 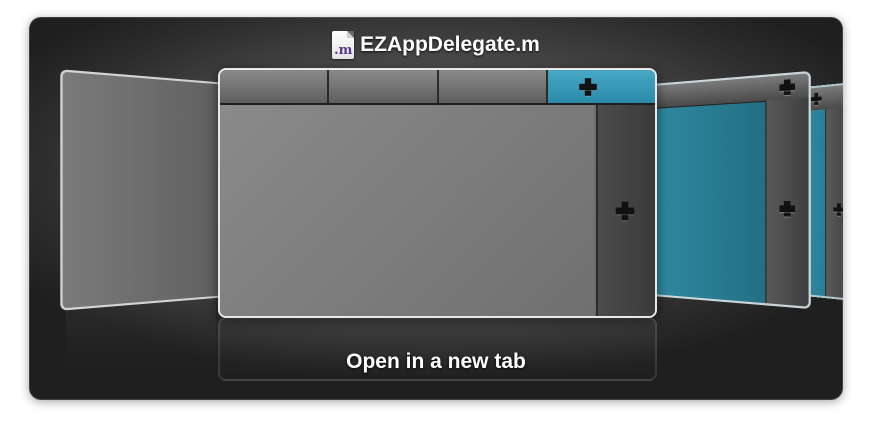 I want to click on objc-source-file-icon: .m, so click(x=343, y=45).